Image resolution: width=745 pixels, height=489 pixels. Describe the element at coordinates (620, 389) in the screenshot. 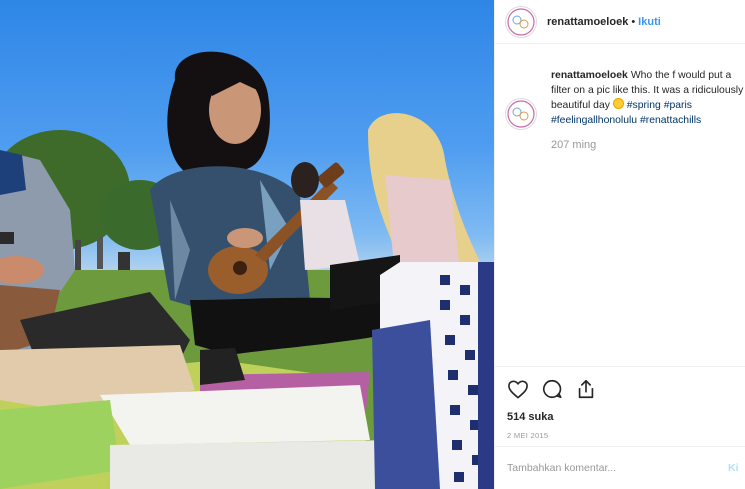

I see `action-bar` at that location.